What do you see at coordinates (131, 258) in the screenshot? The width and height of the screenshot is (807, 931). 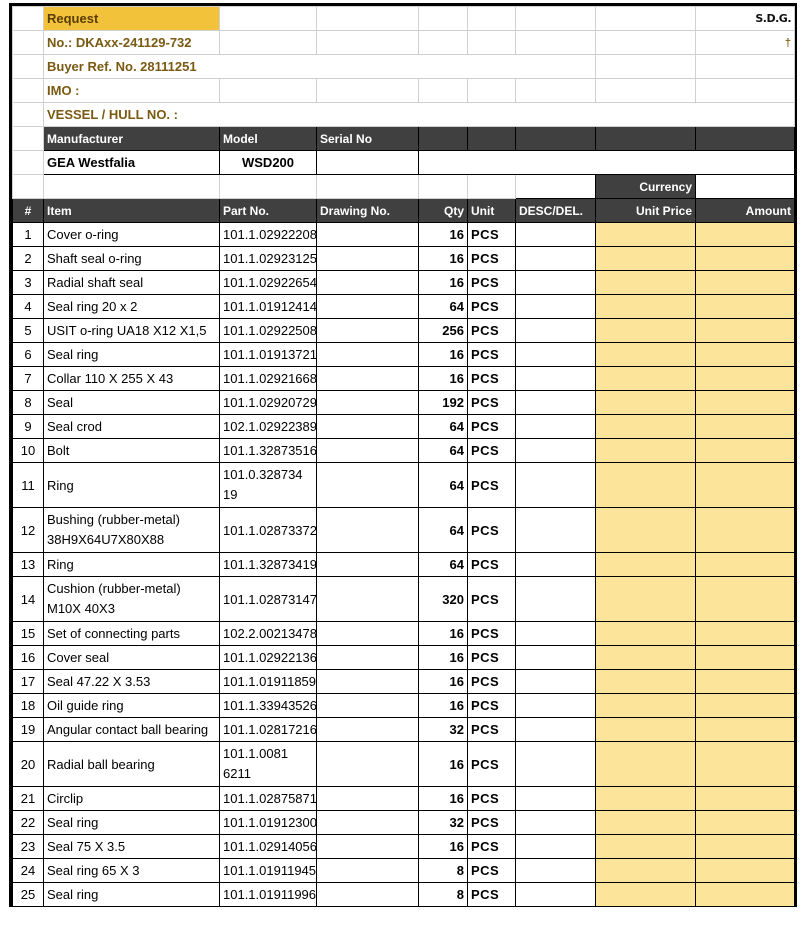 I see `item-name: Shaft seal o-ring` at bounding box center [131, 258].